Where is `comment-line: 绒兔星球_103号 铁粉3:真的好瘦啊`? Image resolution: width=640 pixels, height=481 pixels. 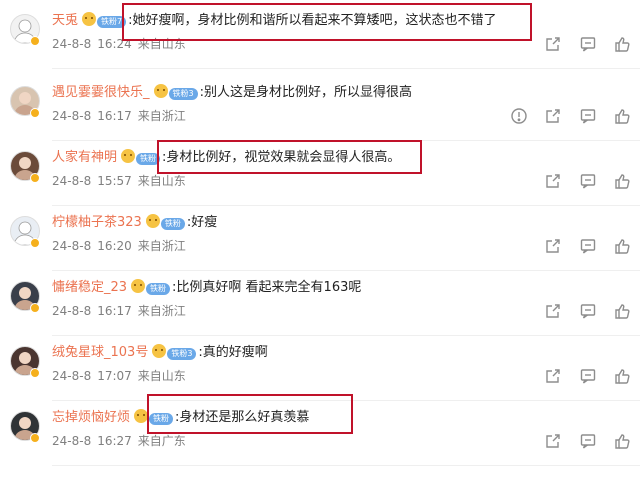 comment-line: 绒兔星球_103号 铁粉3:真的好瘦啊 is located at coordinates (160, 353).